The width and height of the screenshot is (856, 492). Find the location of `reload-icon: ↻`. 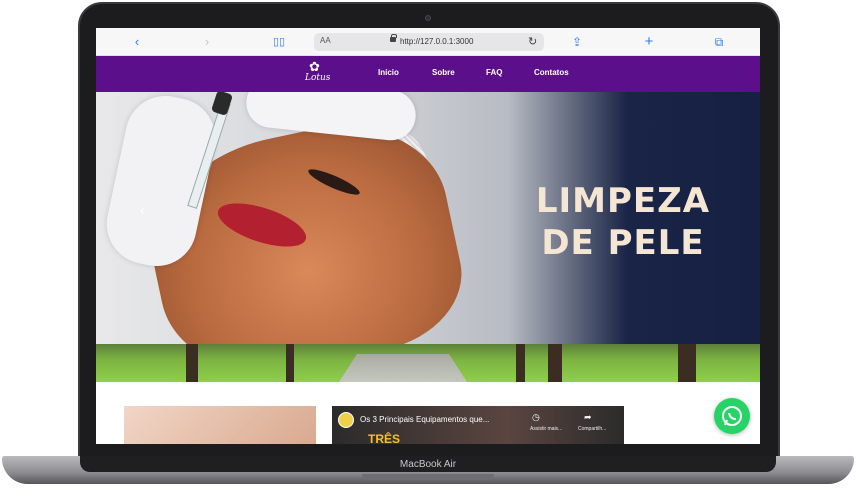

reload-icon: ↻ is located at coordinates (532, 41).